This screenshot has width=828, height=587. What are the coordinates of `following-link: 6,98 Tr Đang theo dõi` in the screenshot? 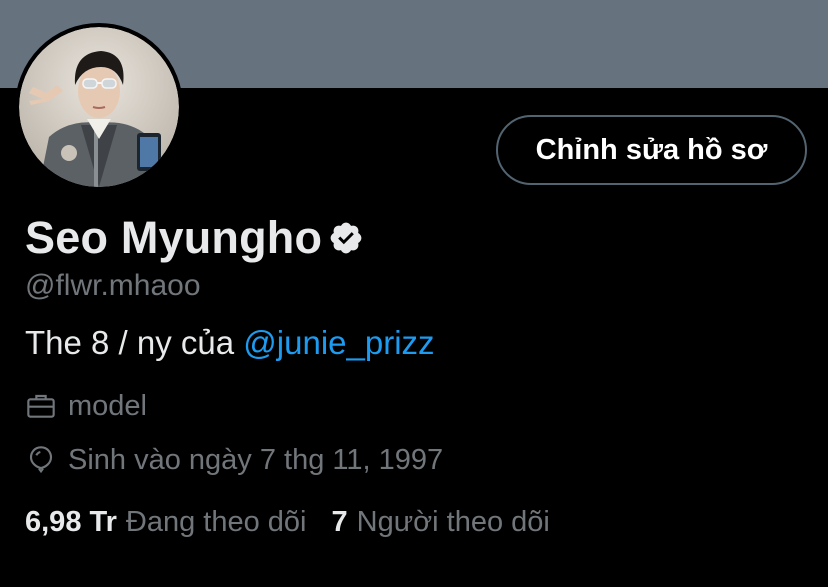 It's located at (166, 522).